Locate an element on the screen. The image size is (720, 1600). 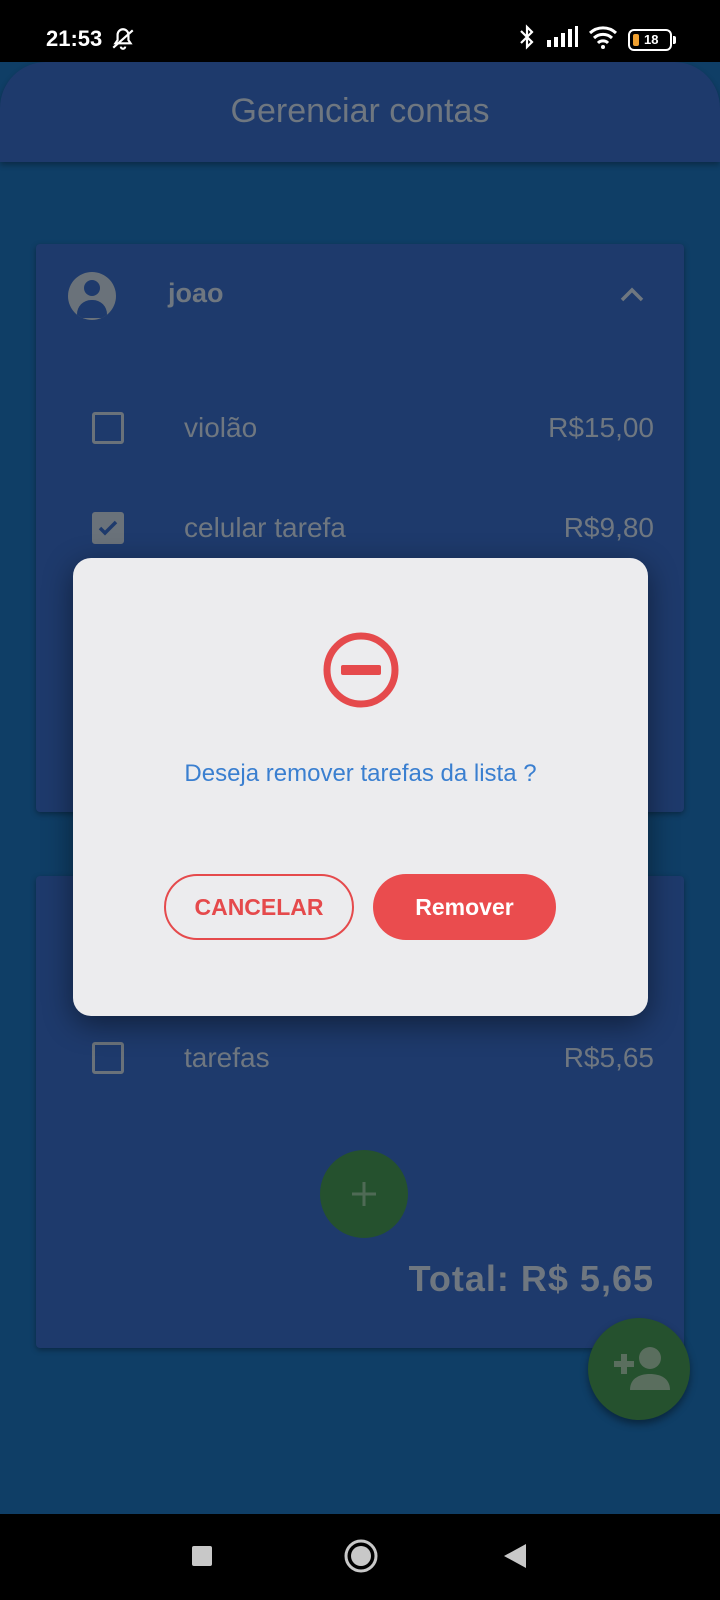
add-item-button is located at coordinates (364, 1194).